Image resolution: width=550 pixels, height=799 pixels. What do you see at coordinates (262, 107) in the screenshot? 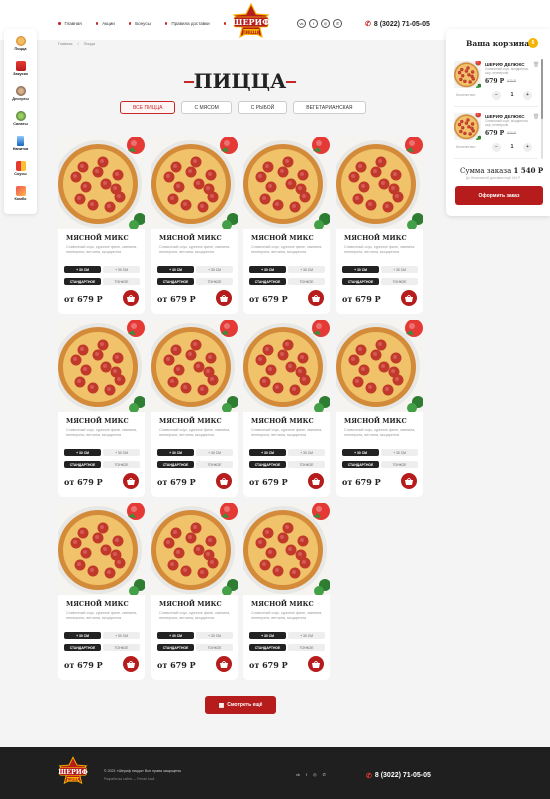
I see `filter-fish: С РЫБОЙ` at bounding box center [262, 107].